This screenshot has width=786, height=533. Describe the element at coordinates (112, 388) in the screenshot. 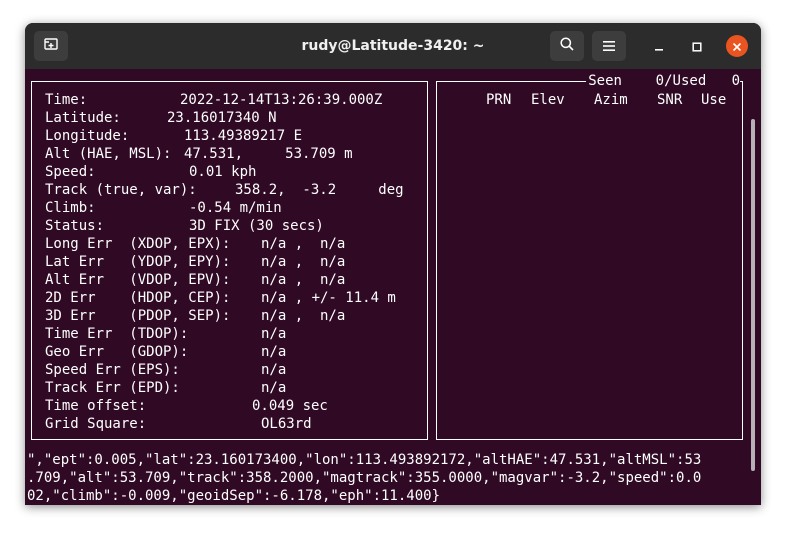

I see `gps-field-label: Track Err (EPD):` at that location.